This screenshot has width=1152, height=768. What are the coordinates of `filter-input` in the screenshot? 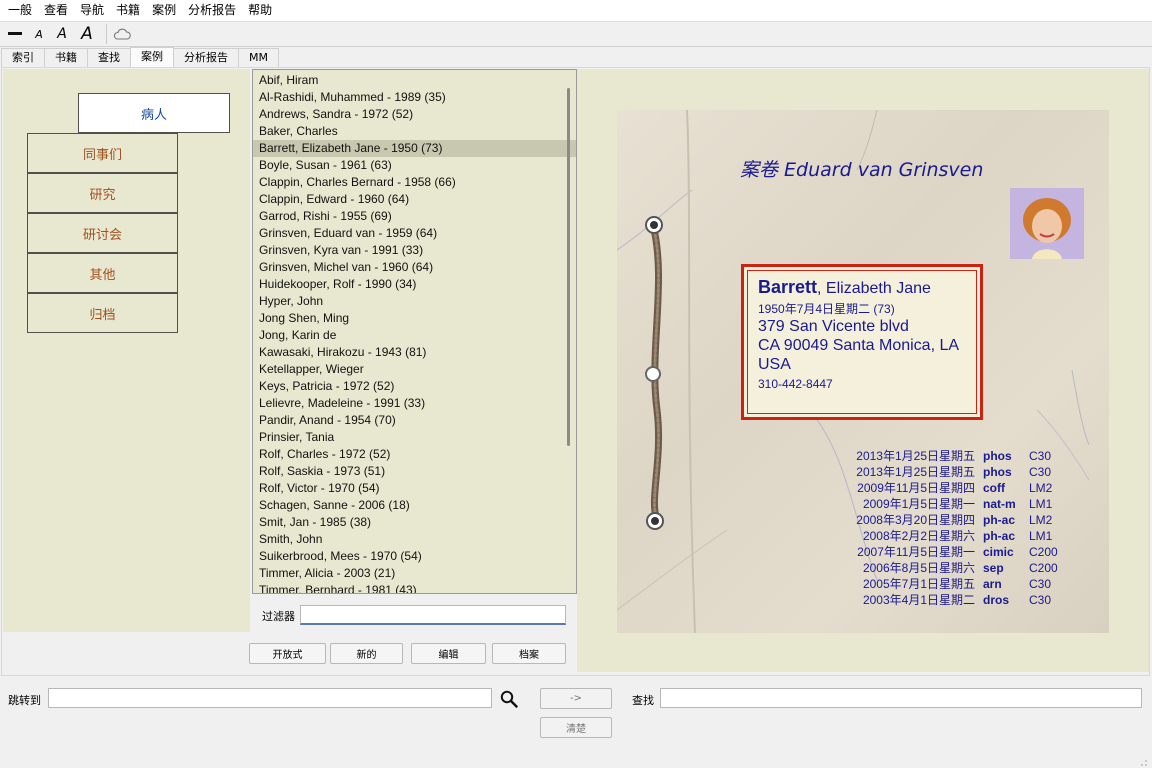 It's located at (433, 615).